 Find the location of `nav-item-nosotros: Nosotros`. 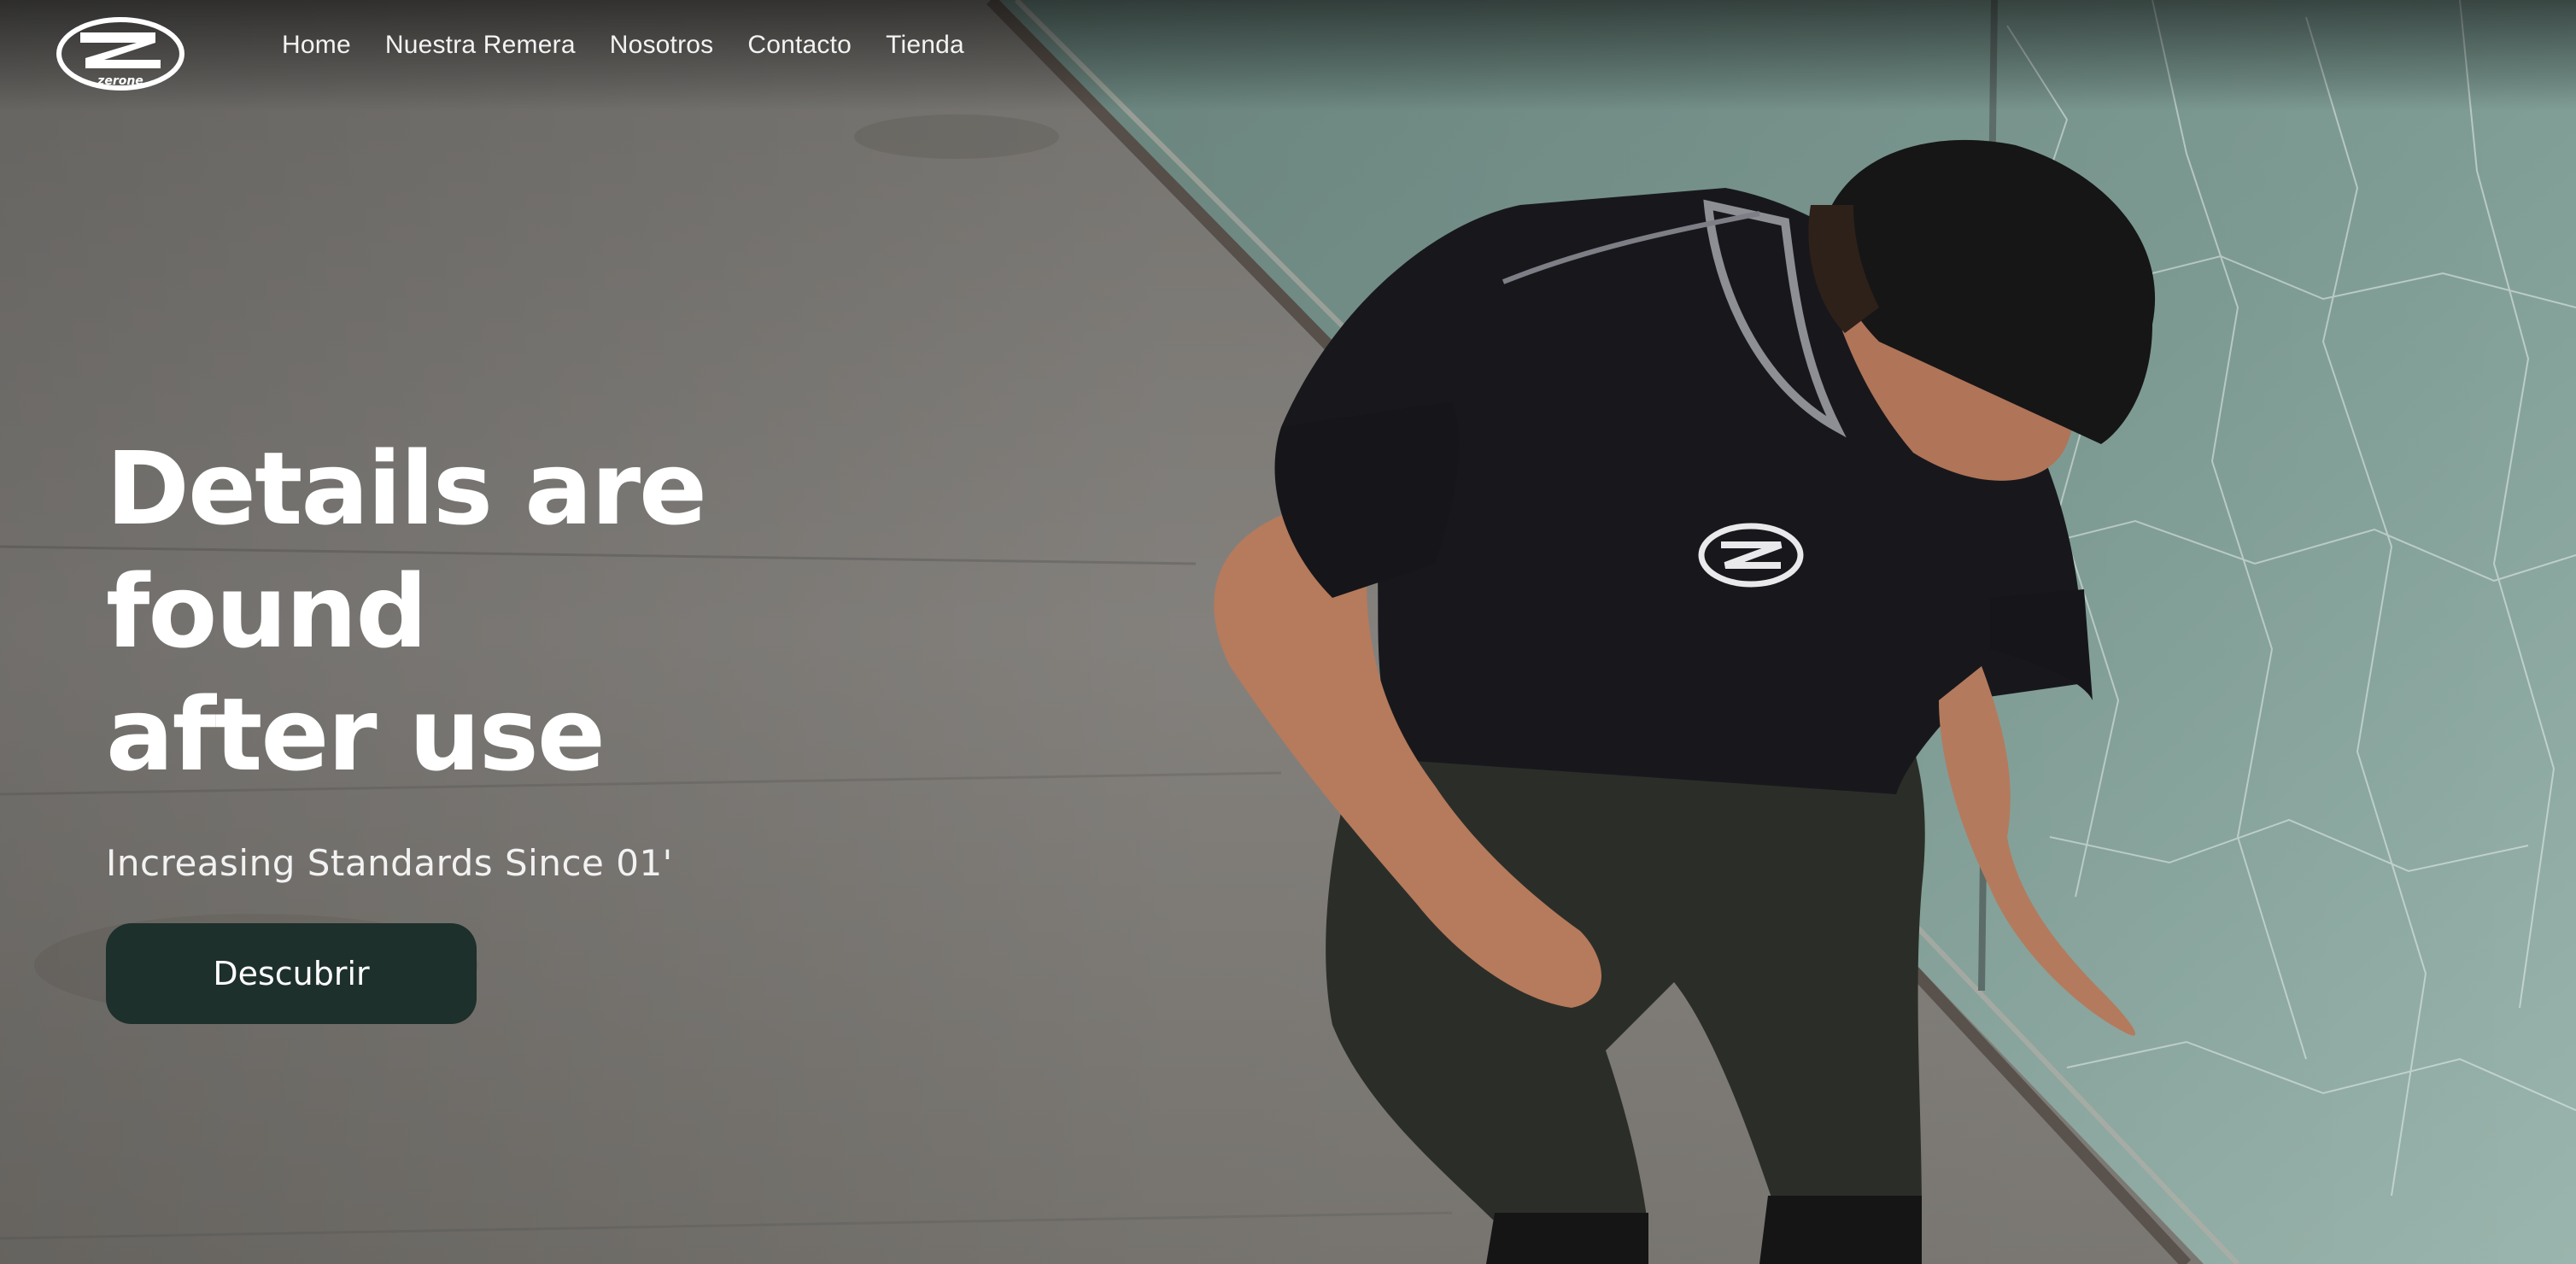

nav-item-nosotros: Nosotros is located at coordinates (662, 46).